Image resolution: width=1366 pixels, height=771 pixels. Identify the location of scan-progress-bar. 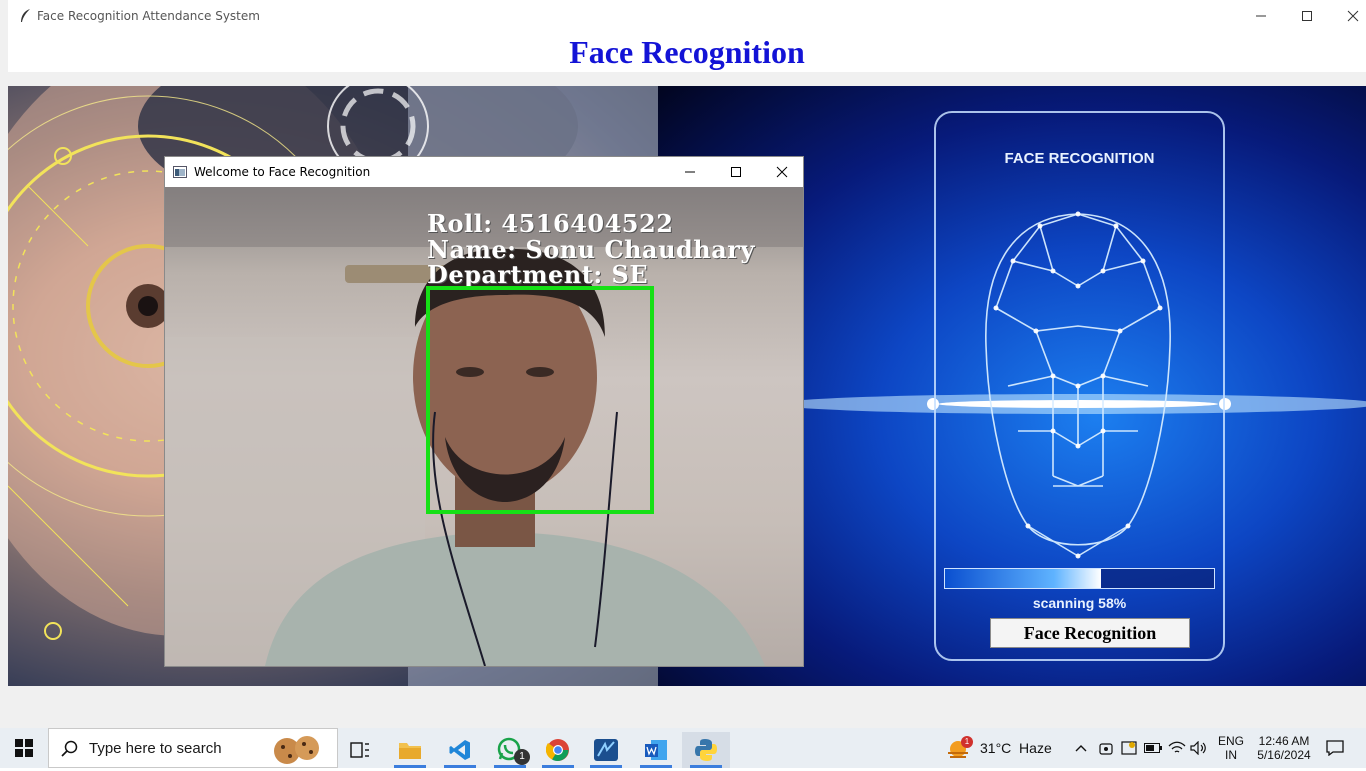
(1079, 578).